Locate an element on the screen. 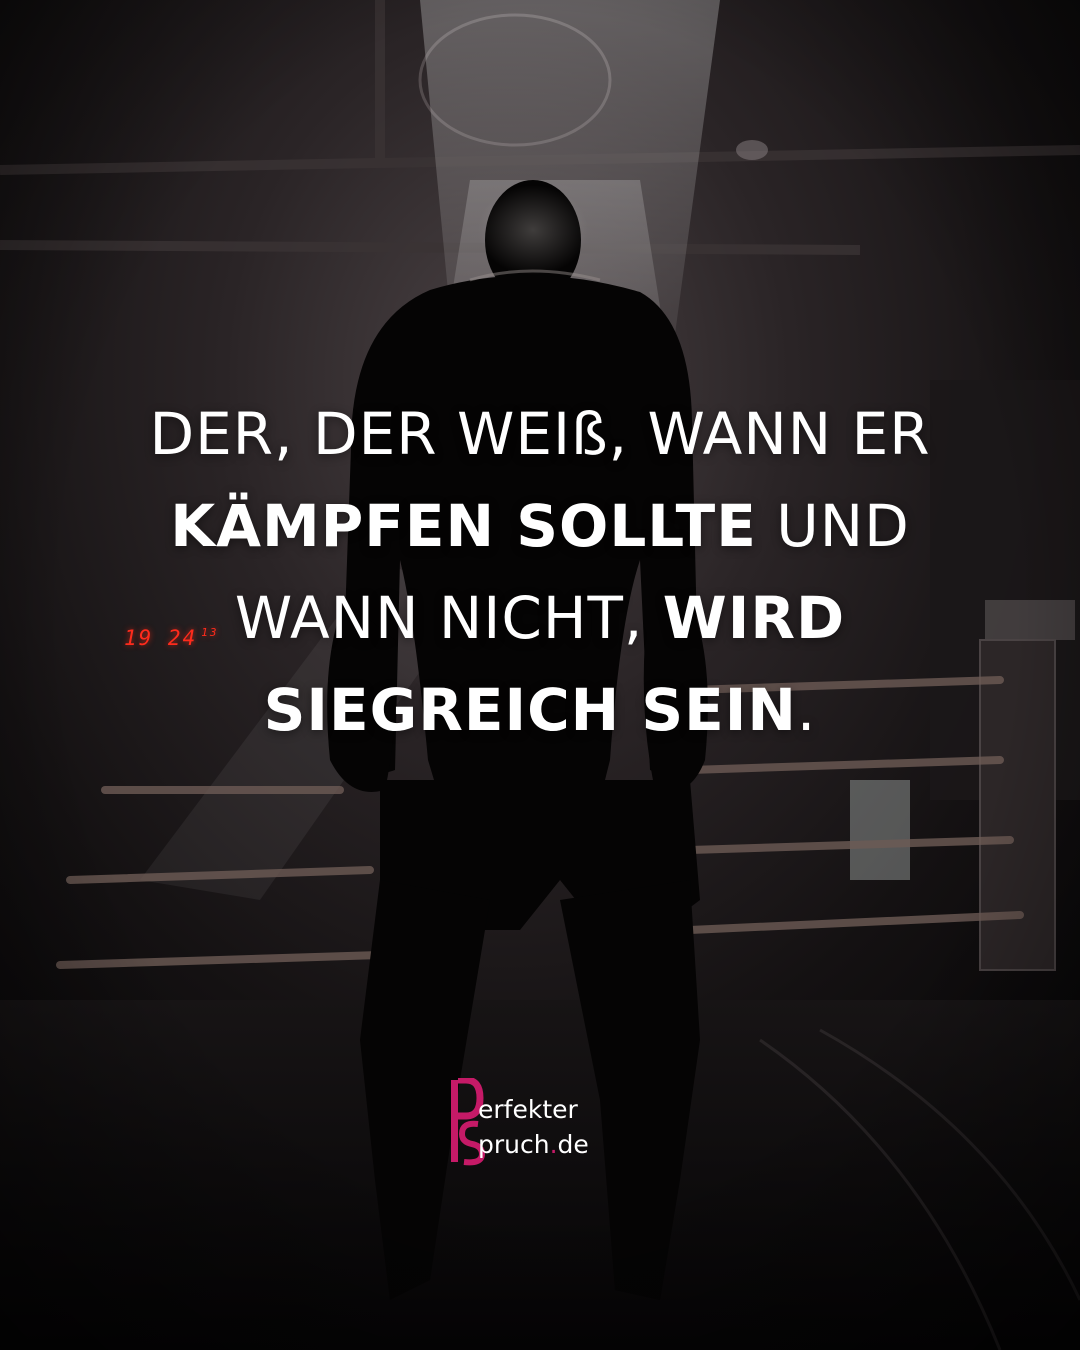 The image size is (1080, 1350). logo-word-erfekter: erfekter is located at coordinates (528, 1109).